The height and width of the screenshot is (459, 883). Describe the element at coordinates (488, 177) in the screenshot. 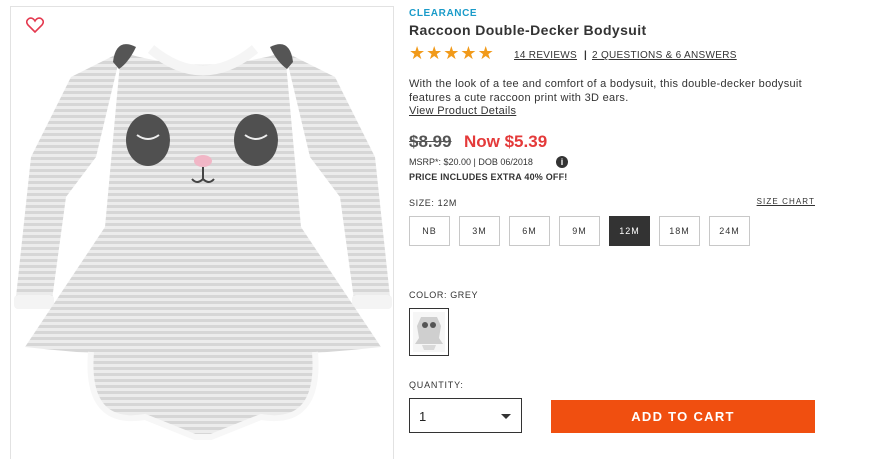

I see `promo-text: PRICE INCLUDES EXTRA 40% OFF!` at that location.